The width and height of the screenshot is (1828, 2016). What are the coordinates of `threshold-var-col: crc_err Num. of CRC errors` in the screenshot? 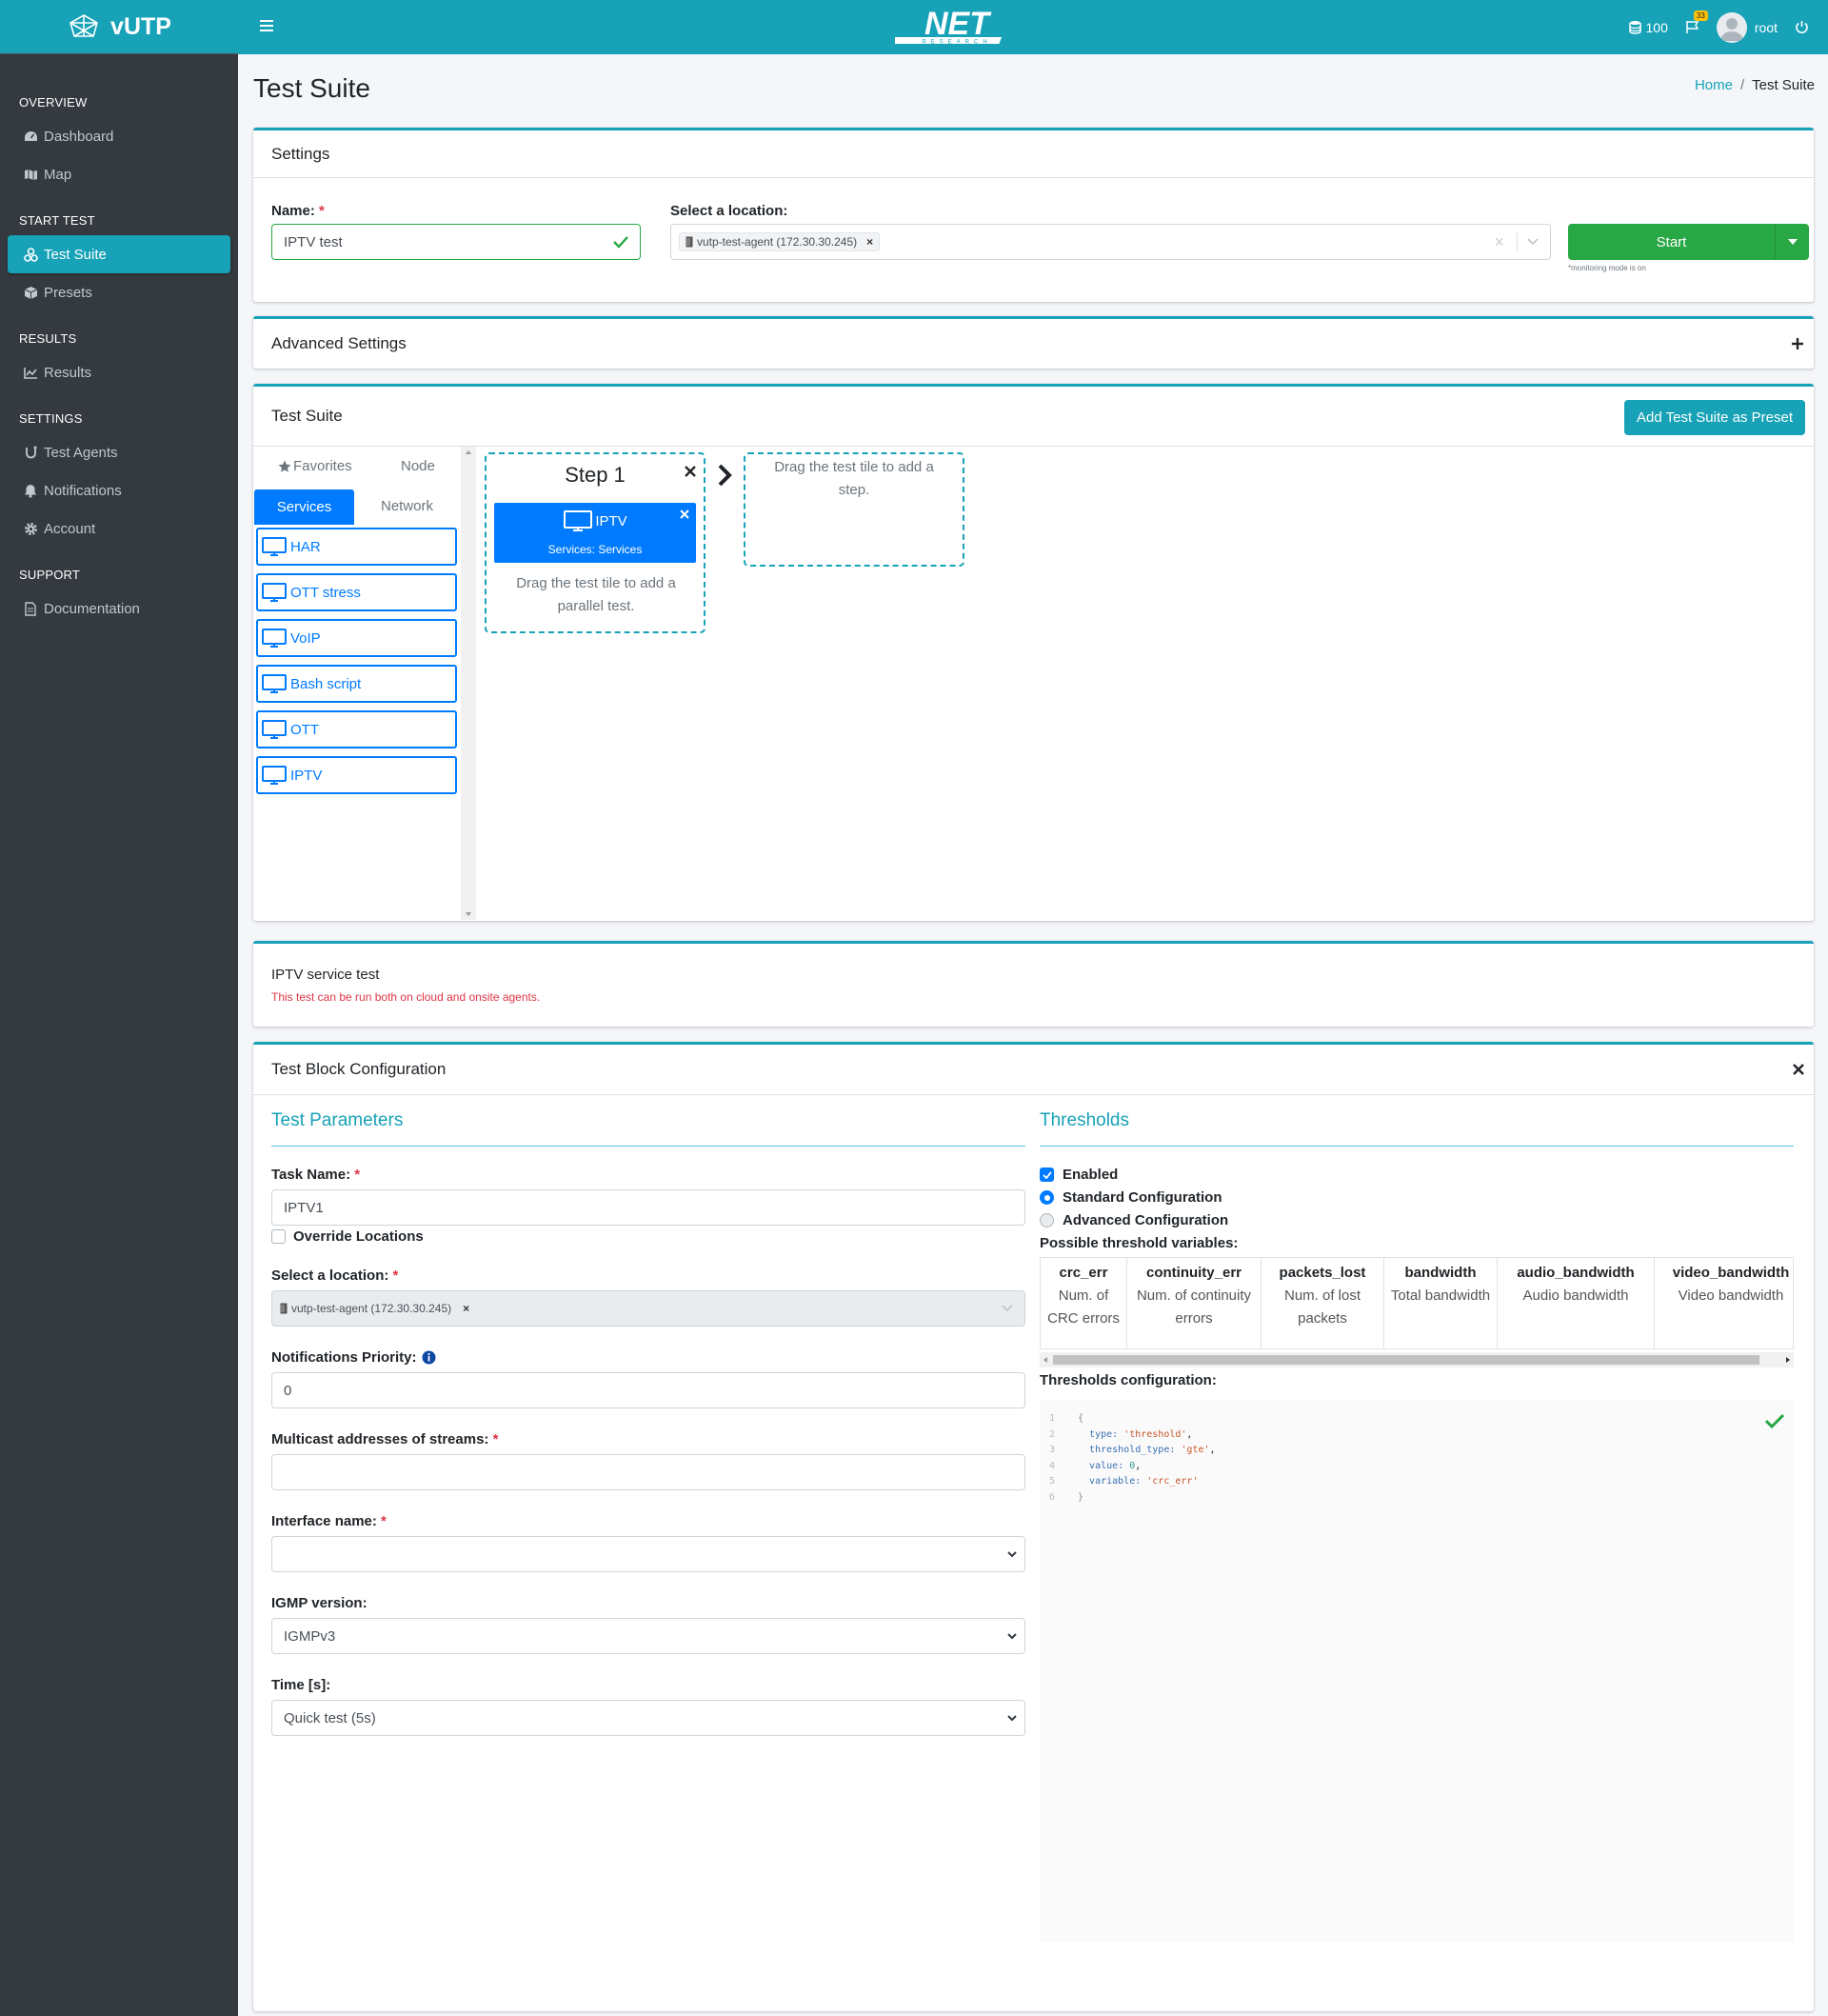 It's located at (1084, 1303).